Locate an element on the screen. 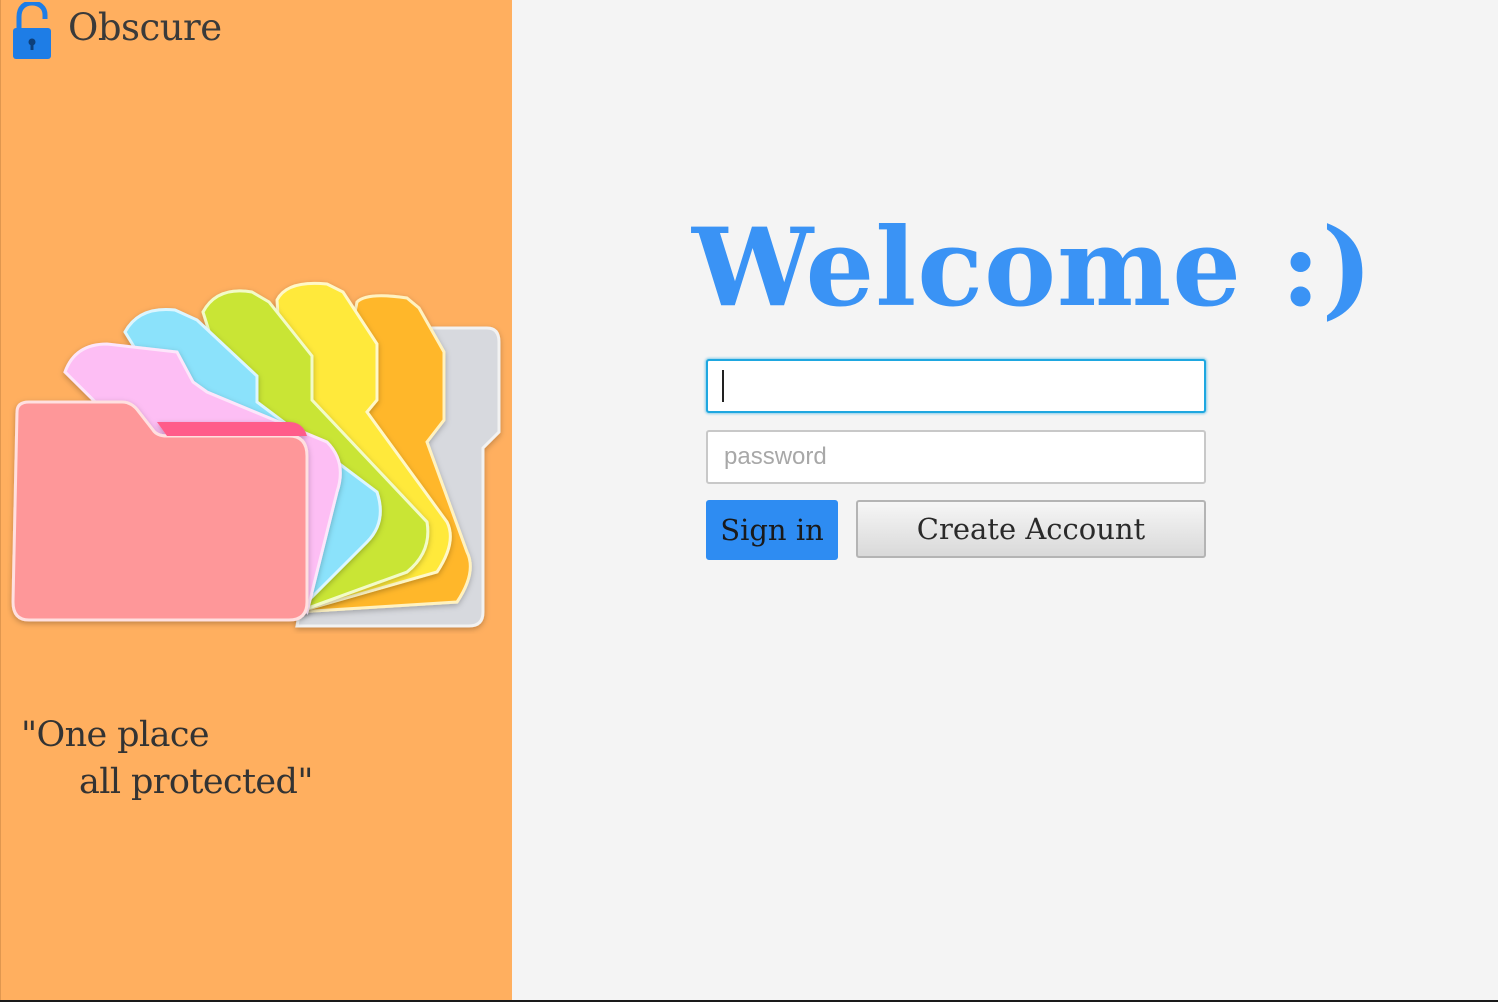  app-name: Obscure is located at coordinates (145, 27).